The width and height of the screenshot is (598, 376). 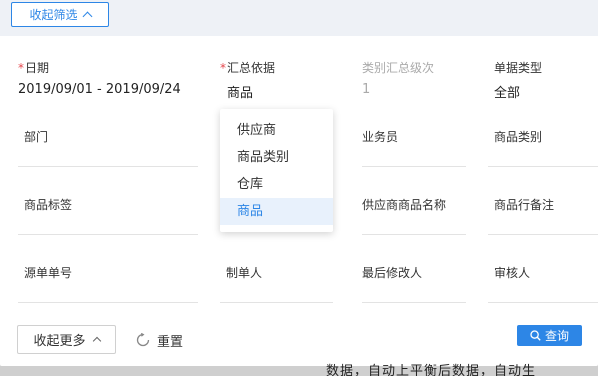 I want to click on creator-label: 制单人, so click(x=244, y=273).